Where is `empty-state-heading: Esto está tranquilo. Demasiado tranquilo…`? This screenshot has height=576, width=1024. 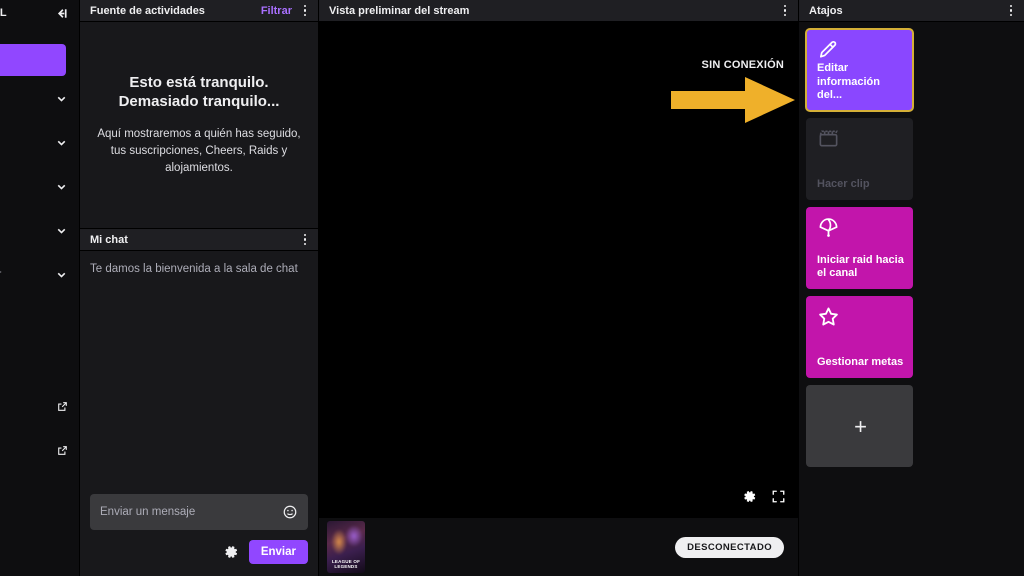
empty-state-heading: Esto está tranquilo. Demasiado tranquilo… is located at coordinates (199, 92).